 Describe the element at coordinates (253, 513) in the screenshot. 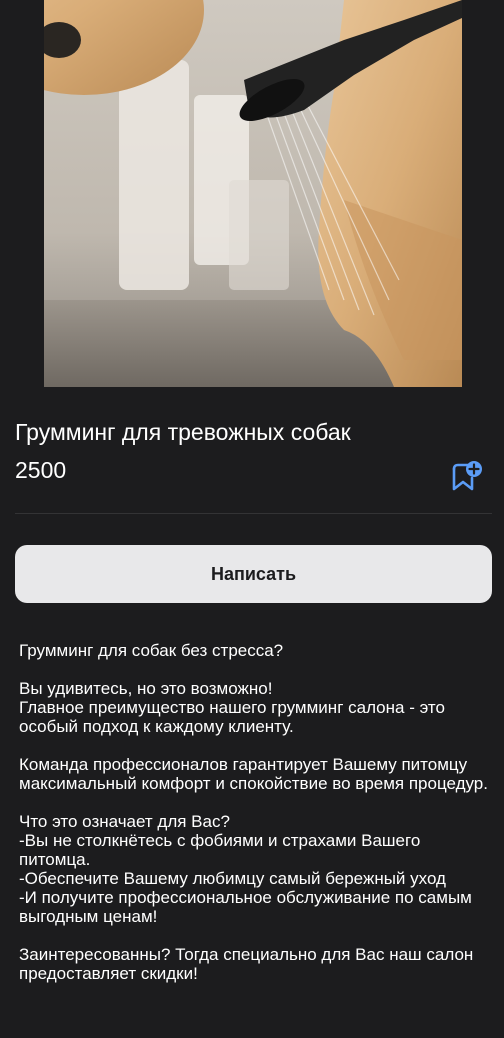

I see `divider` at that location.